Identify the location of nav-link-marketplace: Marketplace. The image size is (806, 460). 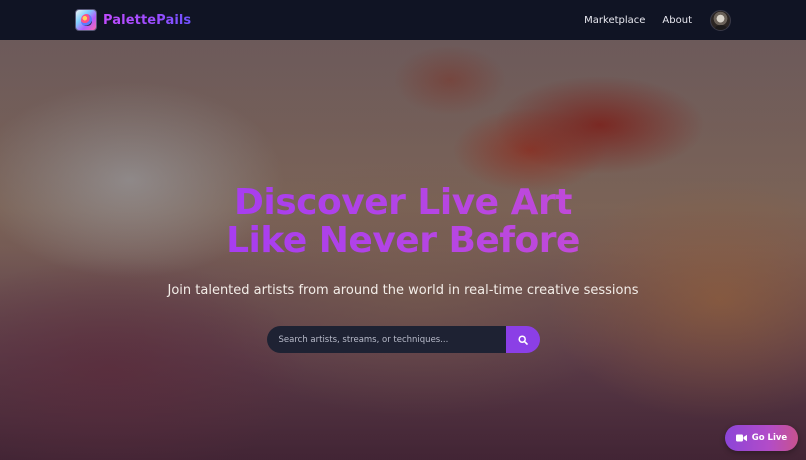
(614, 20).